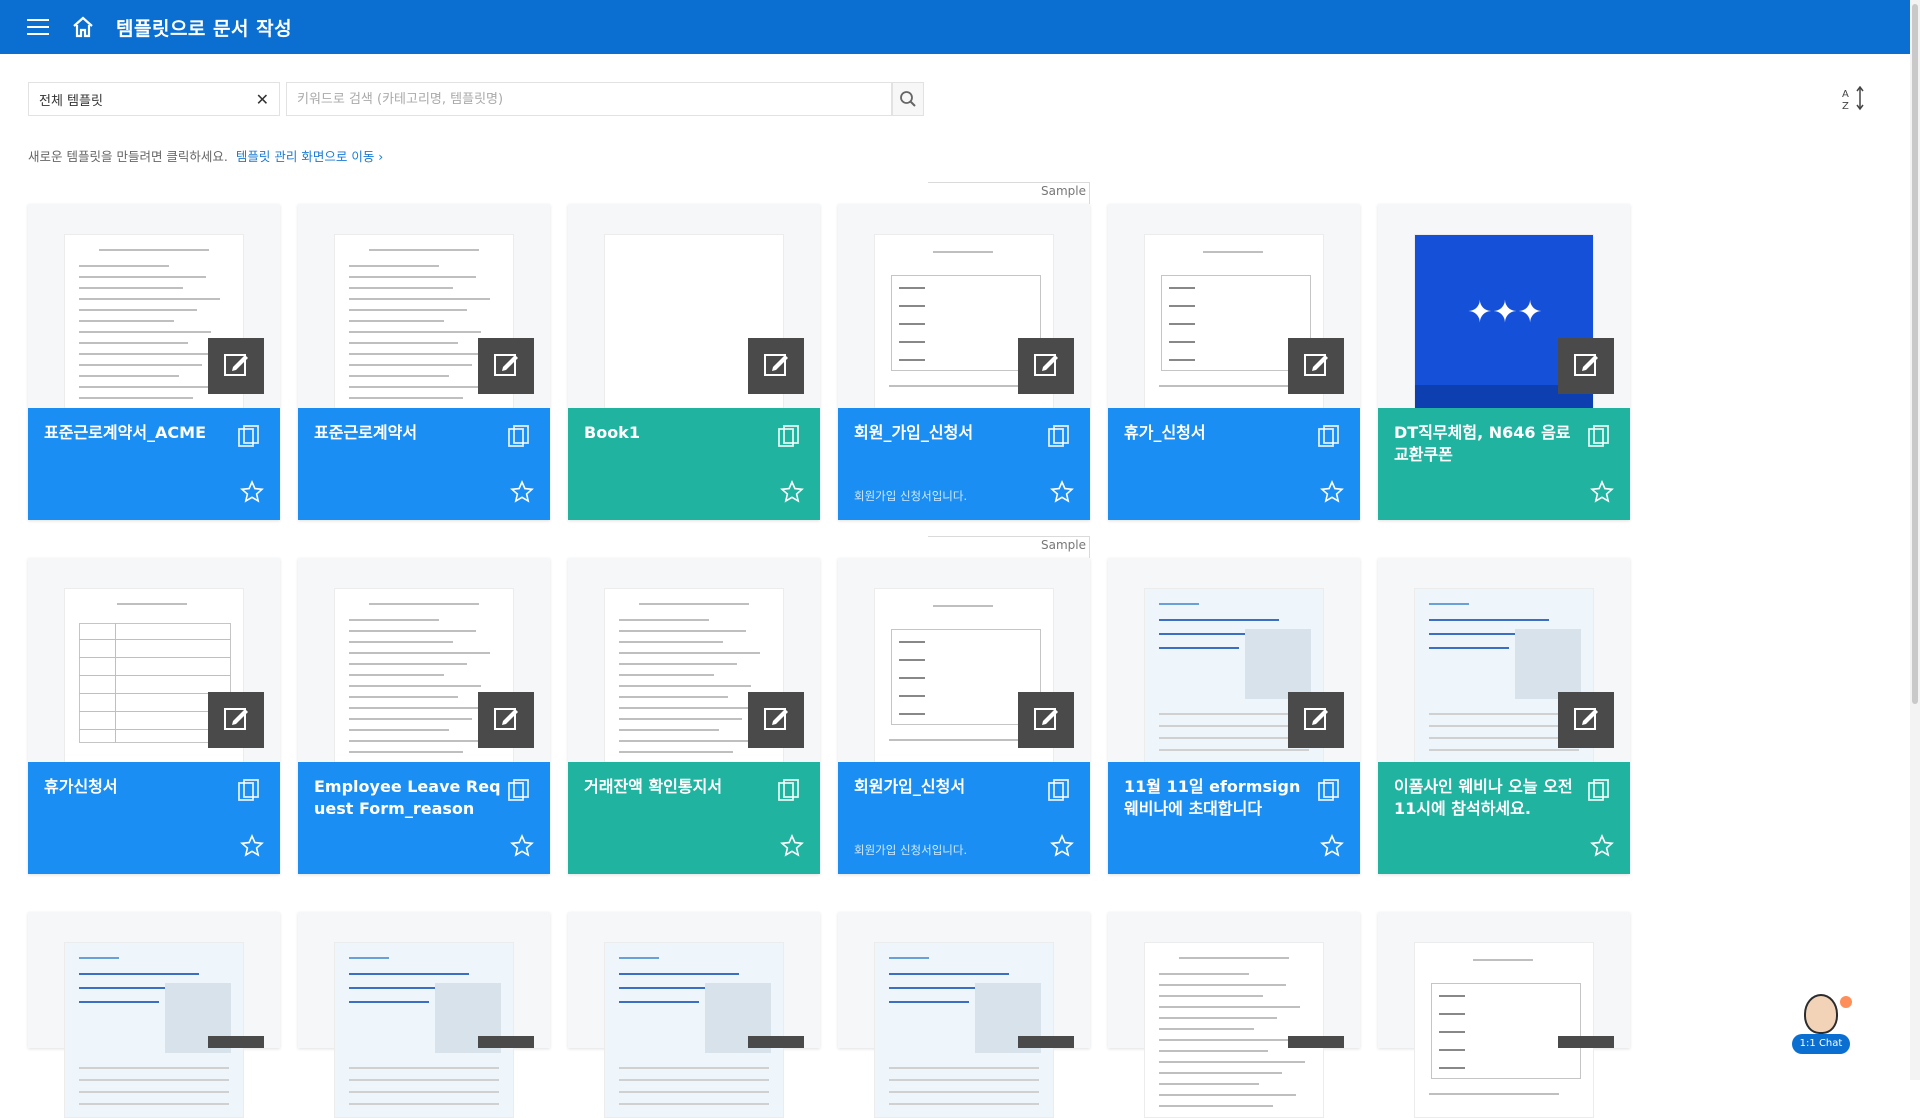 The width and height of the screenshot is (1920, 1118). Describe the element at coordinates (1821, 1014) in the screenshot. I see `chat-avatar-icon` at that location.